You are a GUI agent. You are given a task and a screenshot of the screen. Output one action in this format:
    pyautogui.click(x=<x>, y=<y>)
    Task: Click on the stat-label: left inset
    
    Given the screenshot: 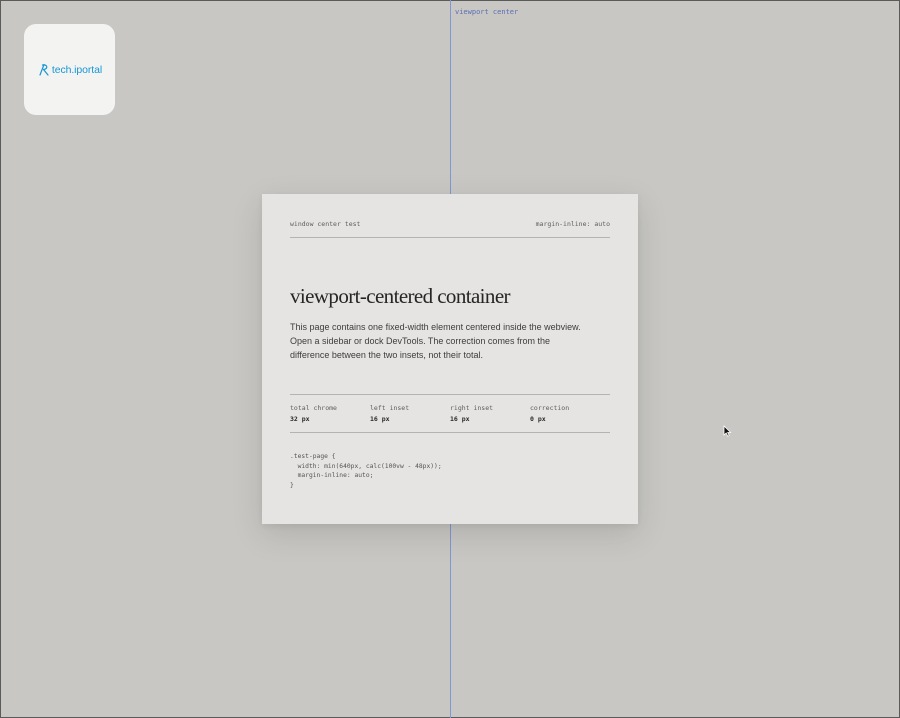 What is the action you would take?
    pyautogui.click(x=390, y=408)
    